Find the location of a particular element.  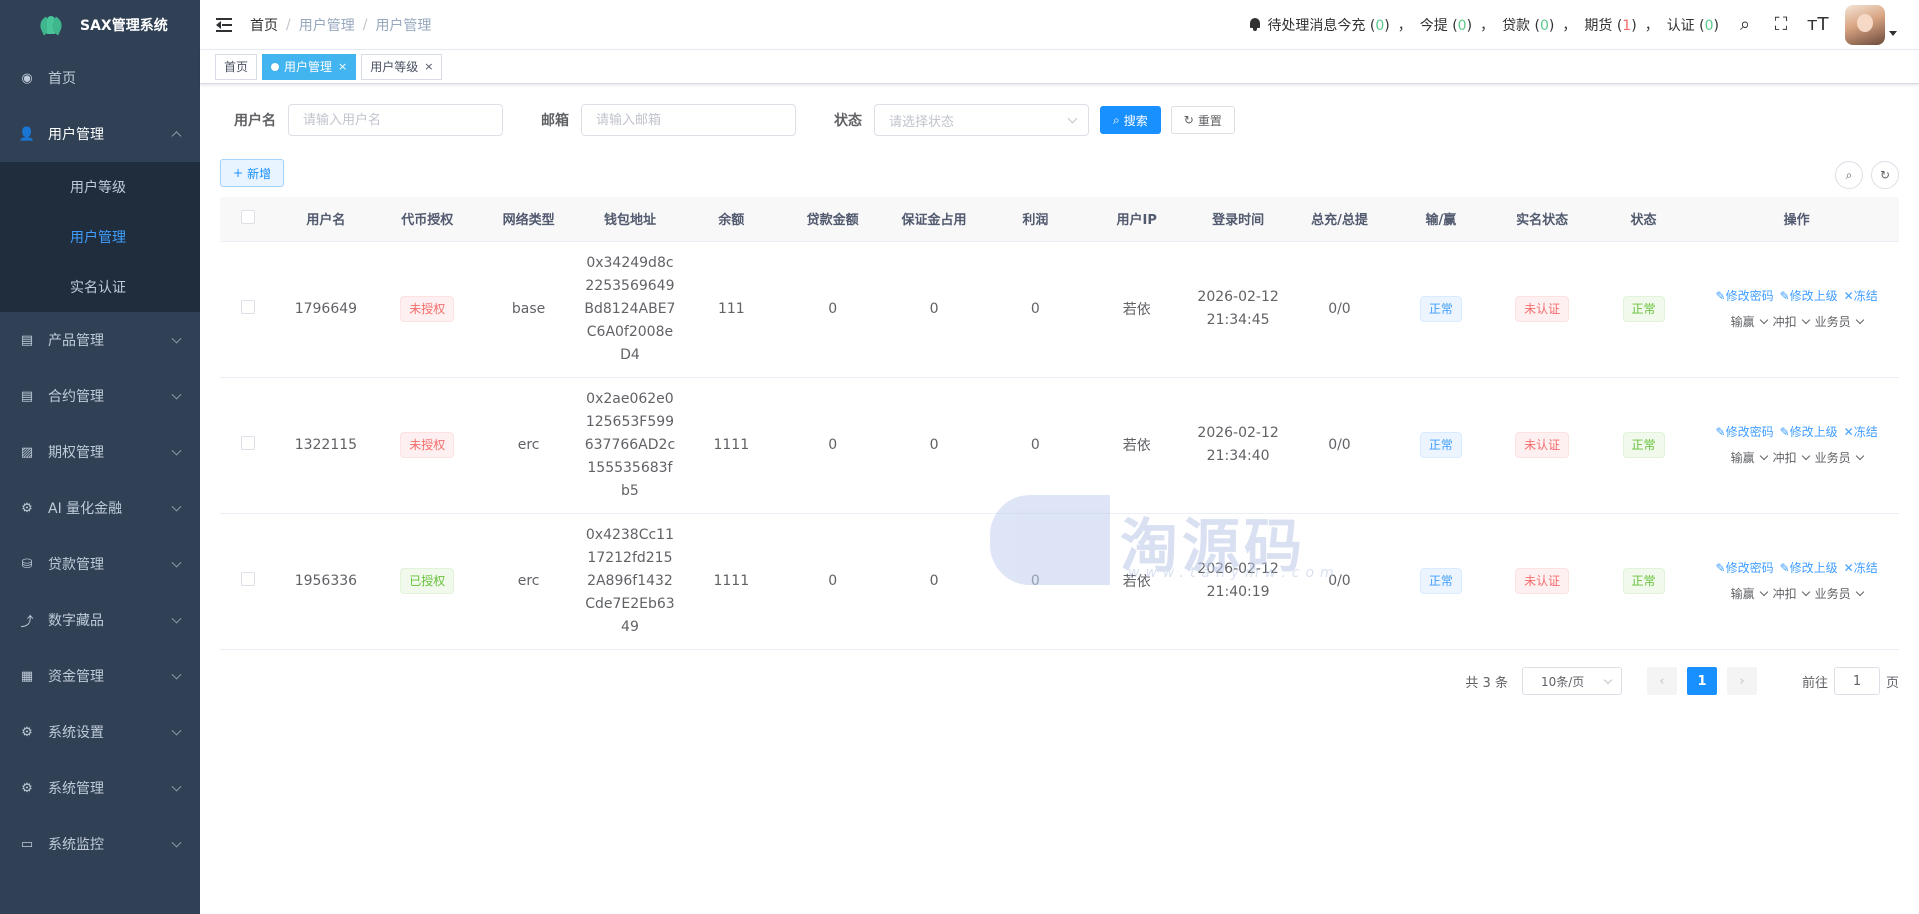

sidebar-subitem: 用户管理 is located at coordinates (100, 237).